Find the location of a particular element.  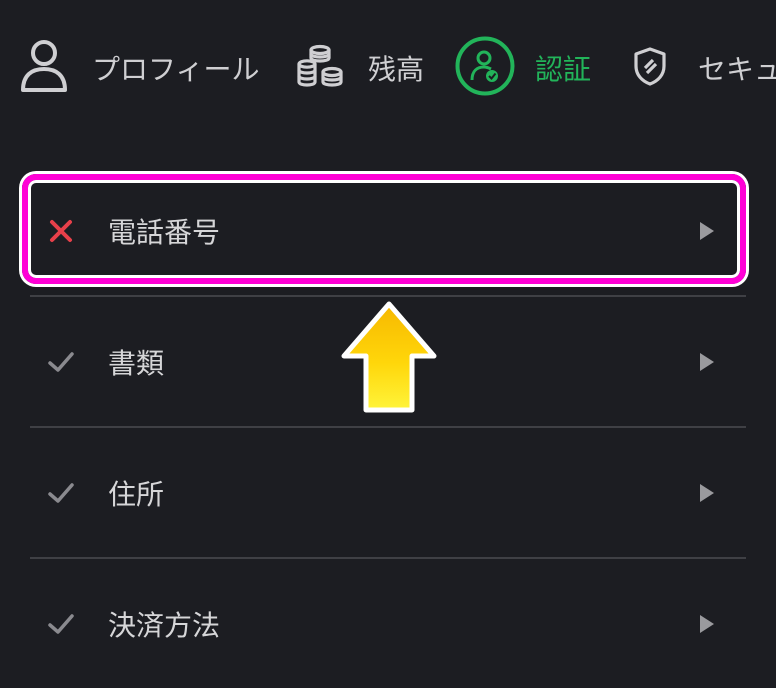

highlight-box is located at coordinates (384, 229).